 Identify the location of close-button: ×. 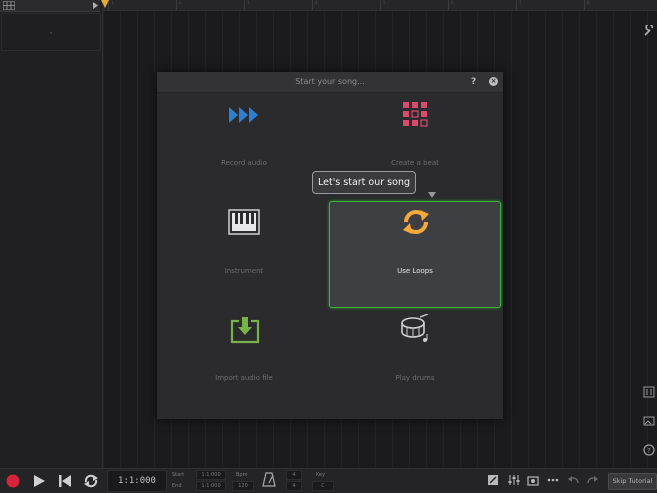
(493, 81).